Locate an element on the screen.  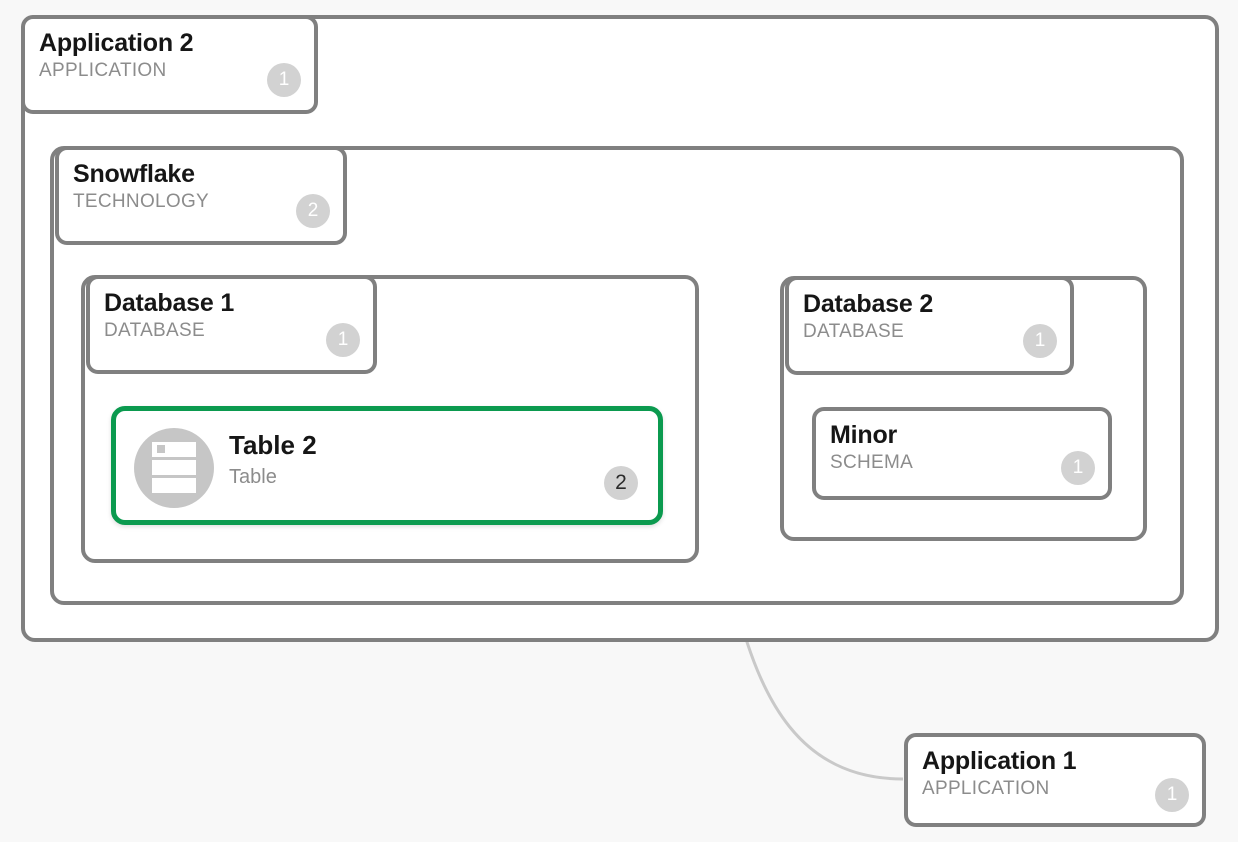
group-subtitle-snowflake: TECHNOLOGY is located at coordinates (141, 201).